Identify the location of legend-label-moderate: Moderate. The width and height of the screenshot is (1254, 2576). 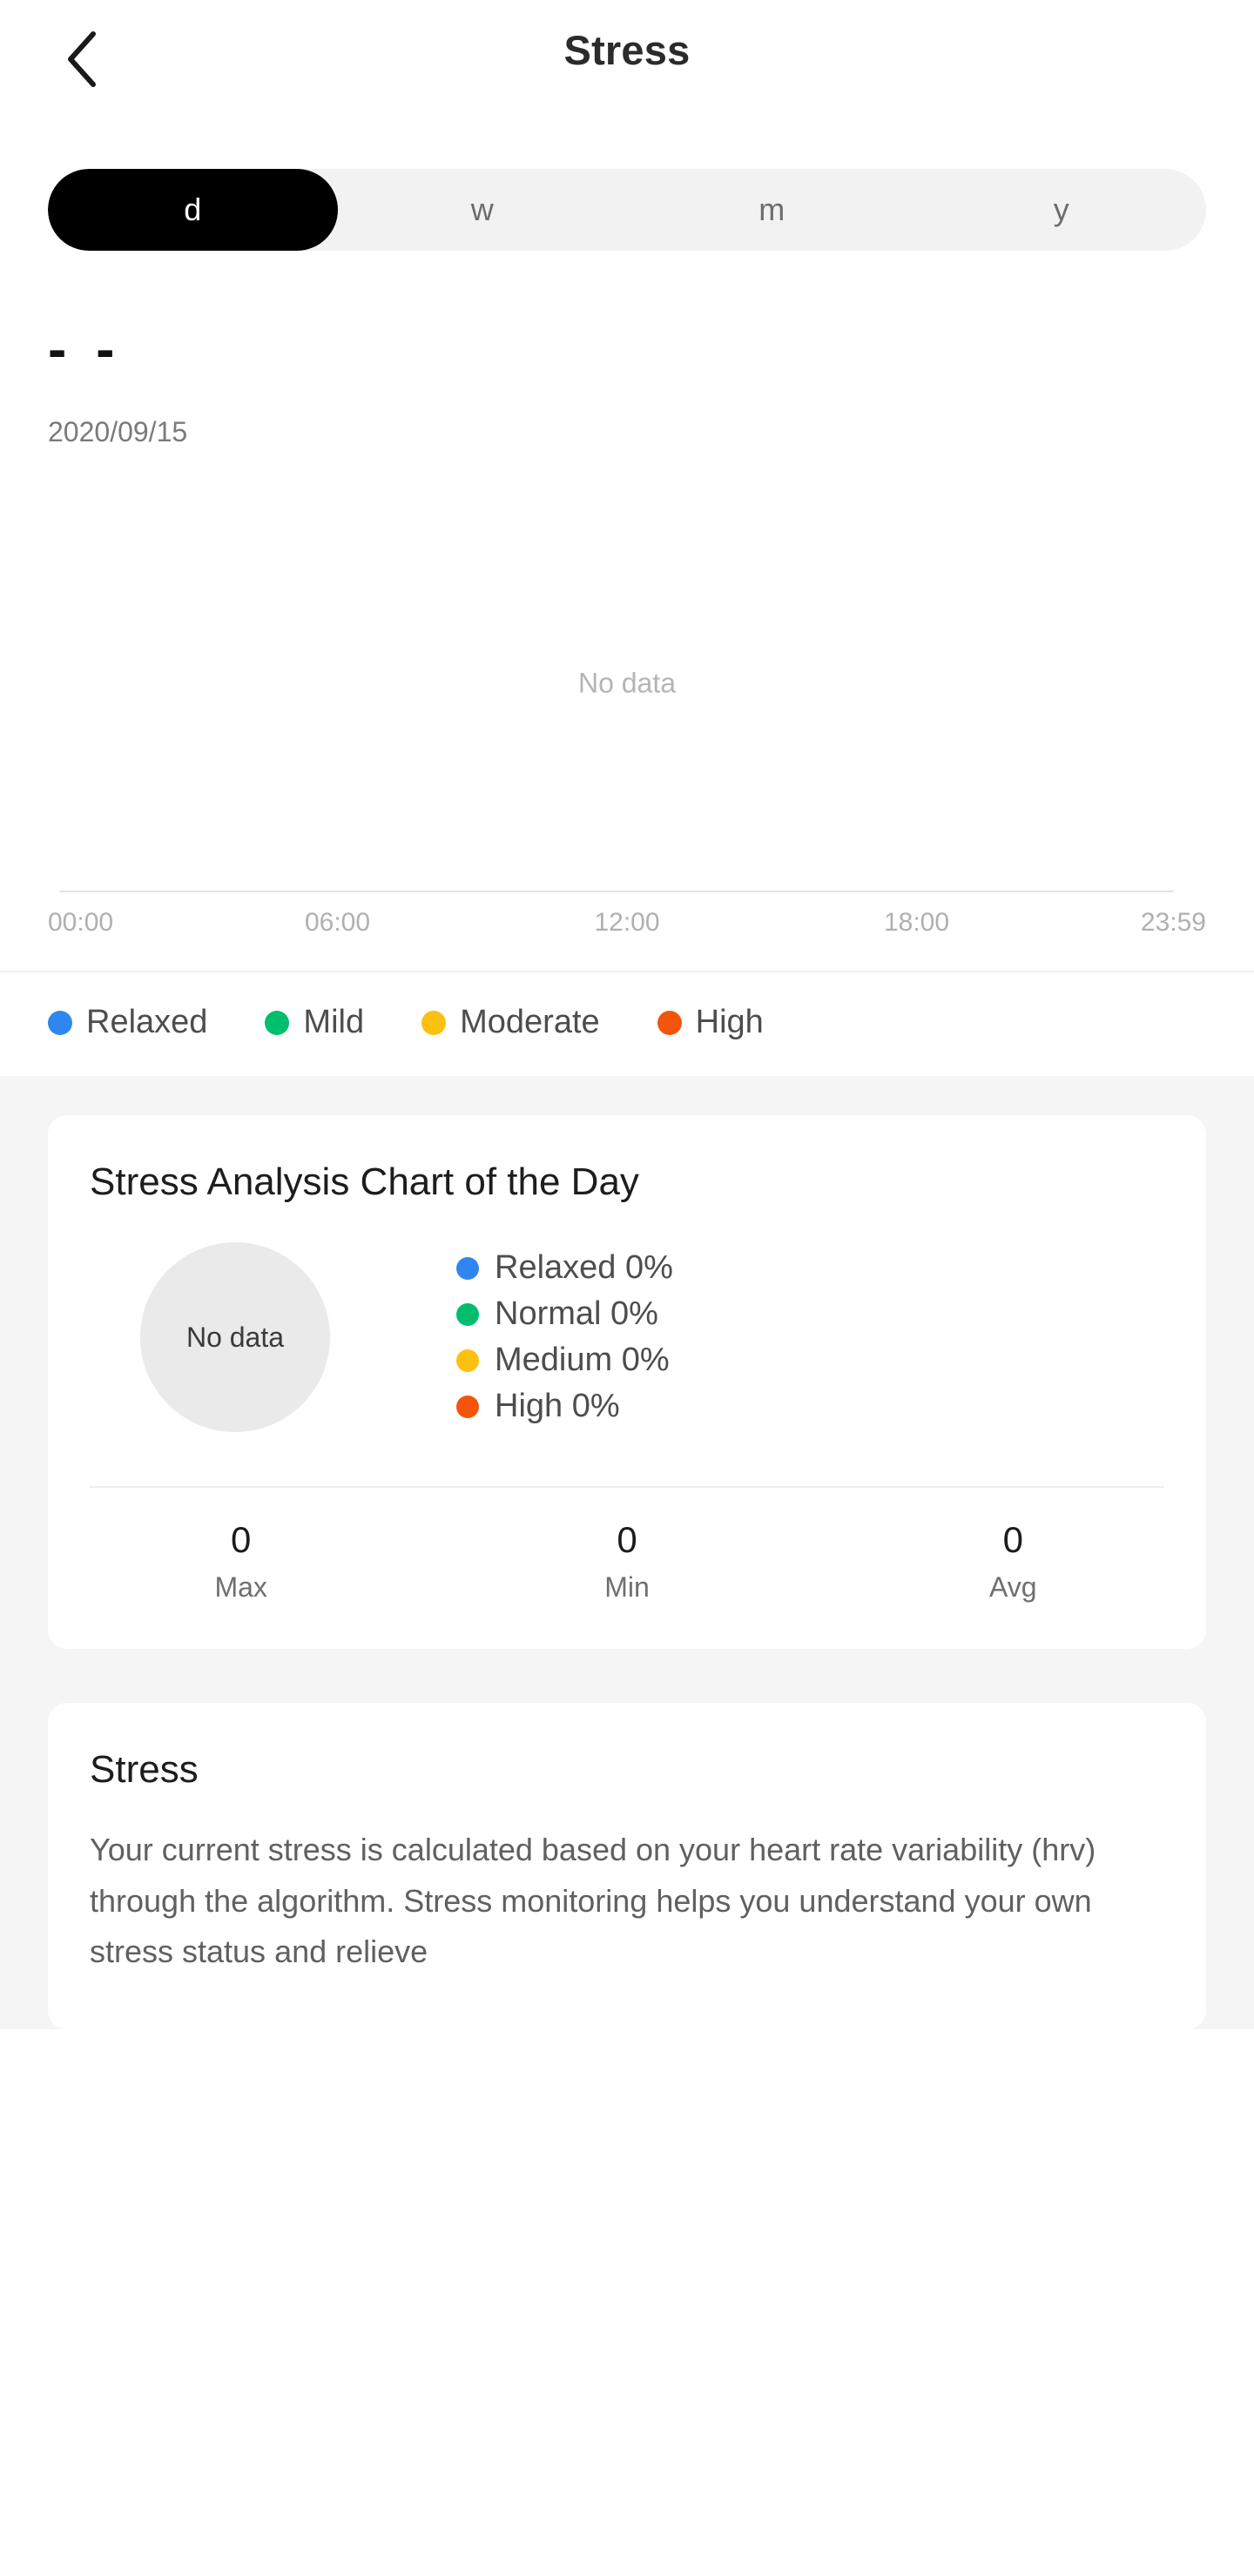
(530, 1022).